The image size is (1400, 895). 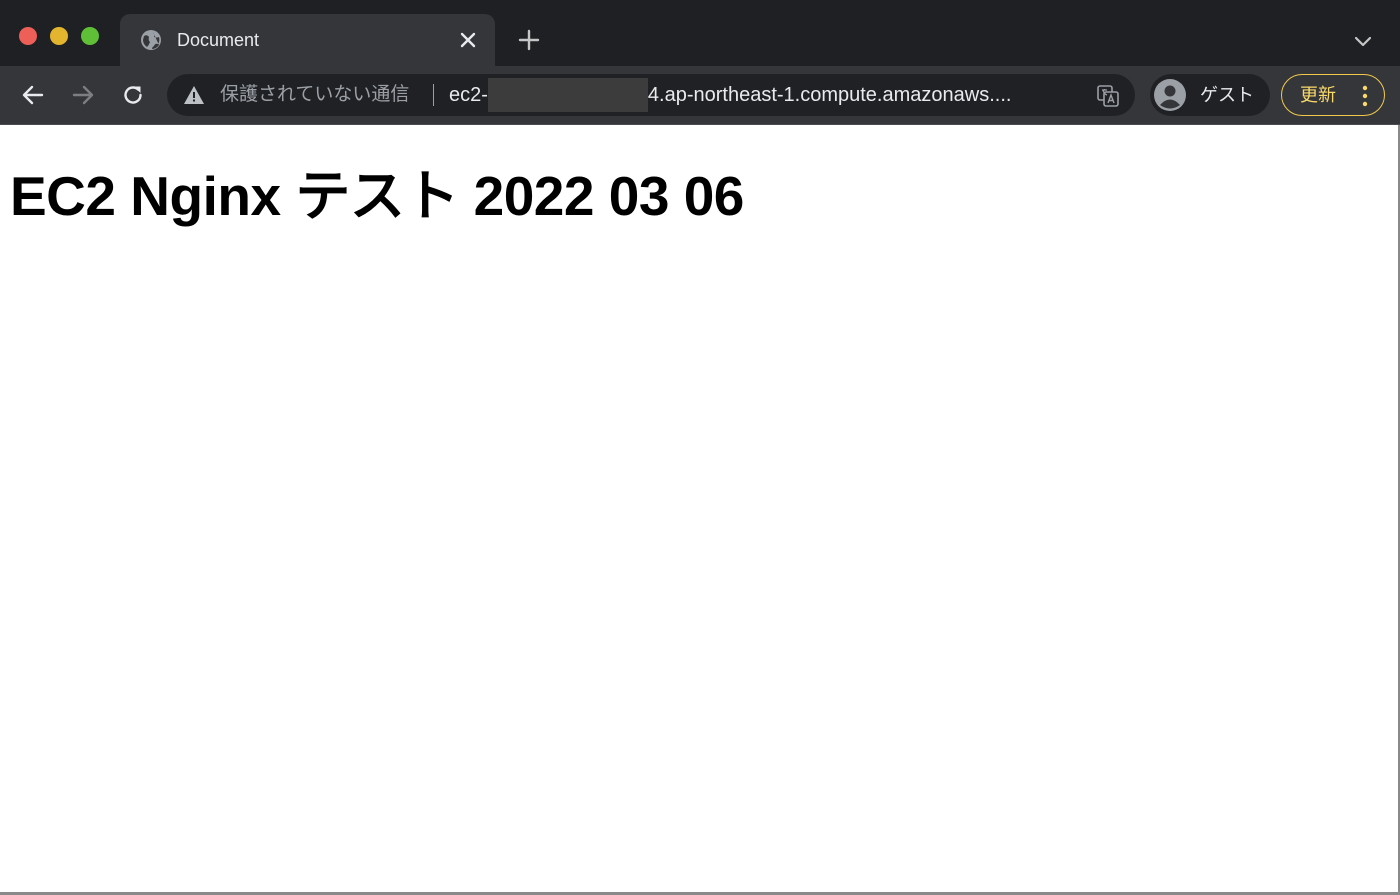 I want to click on window-close-button, so click(x=28, y=36).